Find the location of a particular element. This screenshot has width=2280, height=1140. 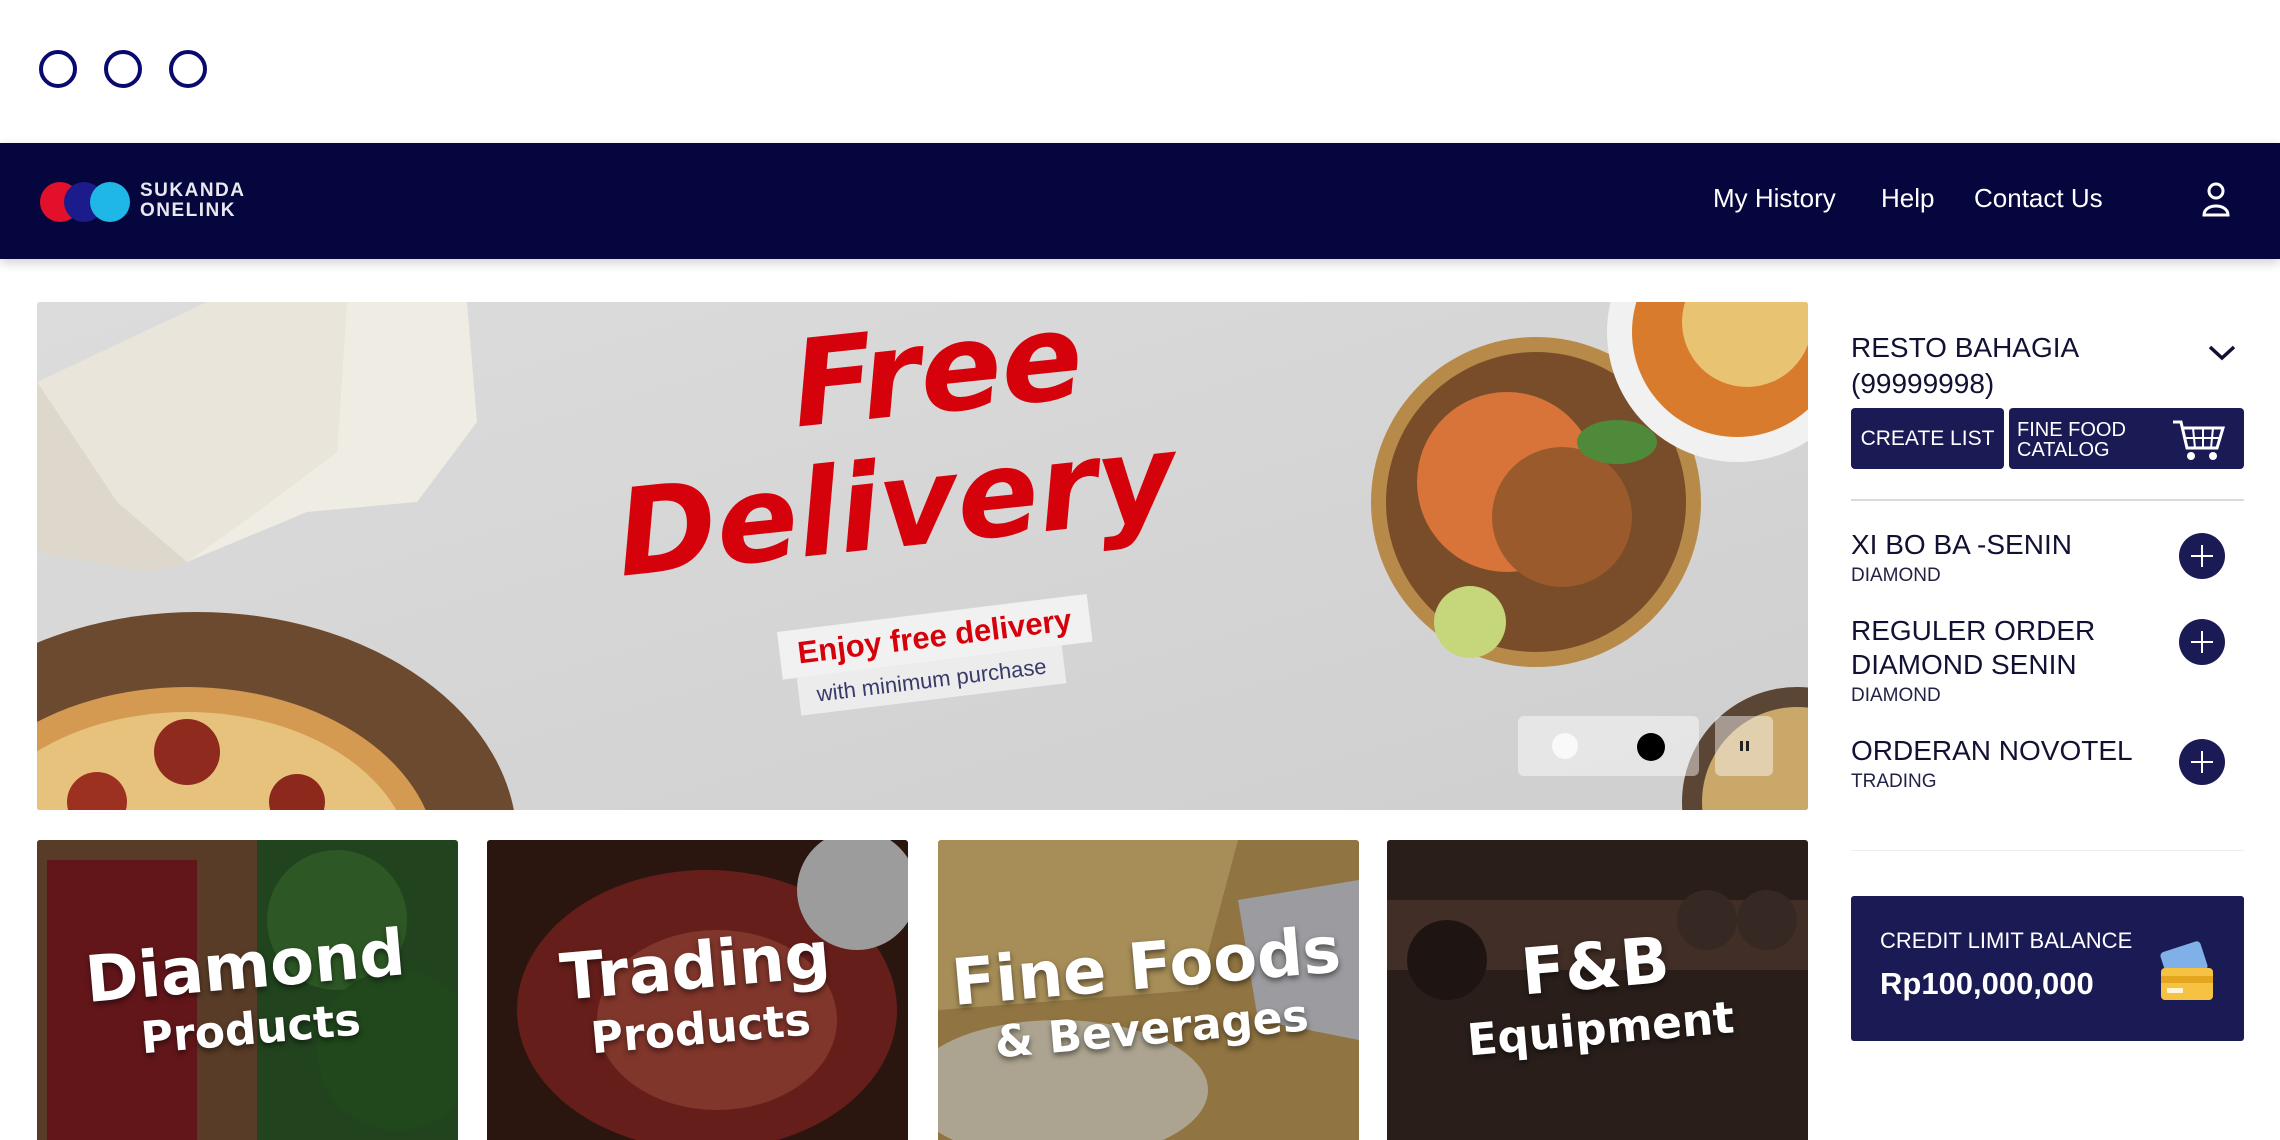

carousel-indicators is located at coordinates (1608, 746).